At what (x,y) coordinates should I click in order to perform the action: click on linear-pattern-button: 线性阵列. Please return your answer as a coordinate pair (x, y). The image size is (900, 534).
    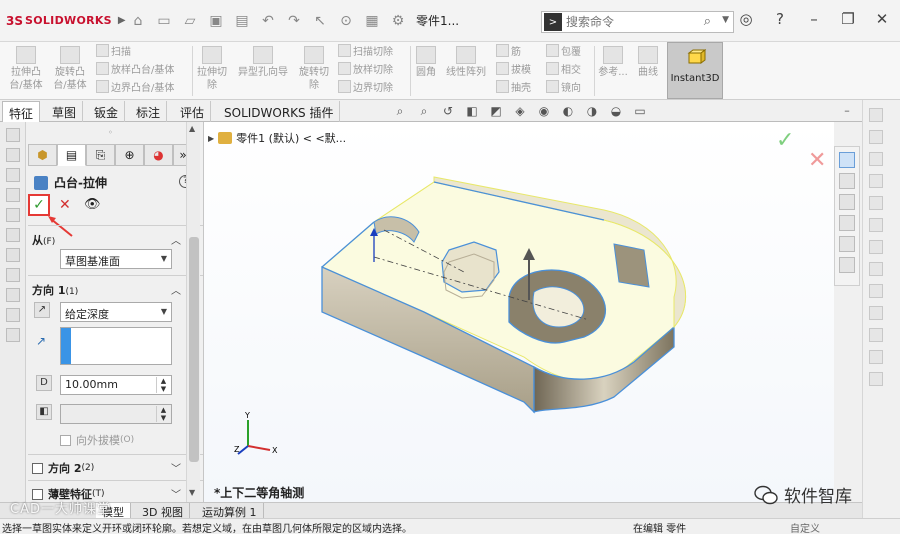
    Looking at the image, I should click on (466, 62).